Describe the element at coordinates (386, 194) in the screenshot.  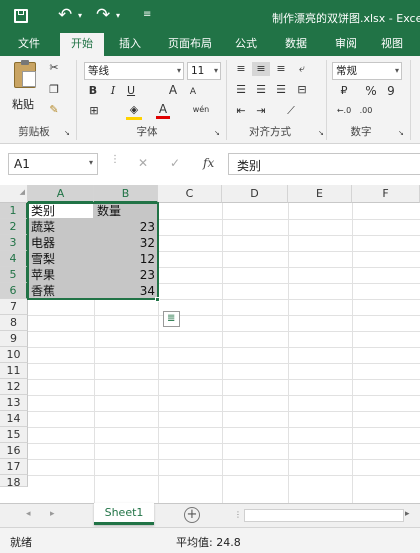
I see `column-header-f: F` at that location.